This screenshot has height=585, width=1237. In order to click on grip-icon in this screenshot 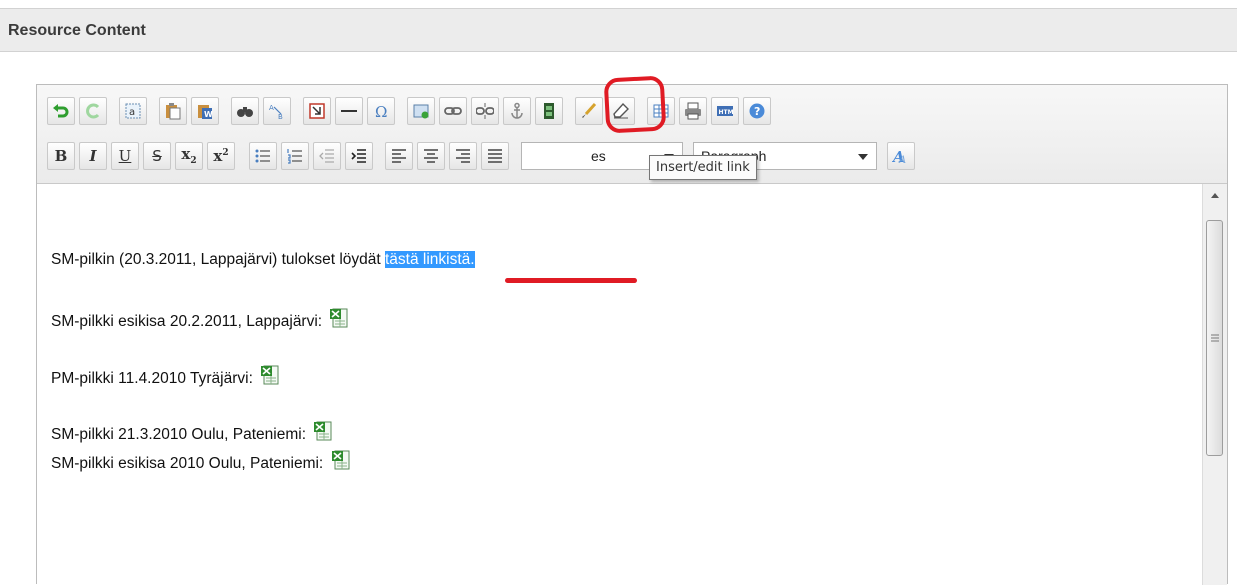, I will do `click(1215, 338)`.